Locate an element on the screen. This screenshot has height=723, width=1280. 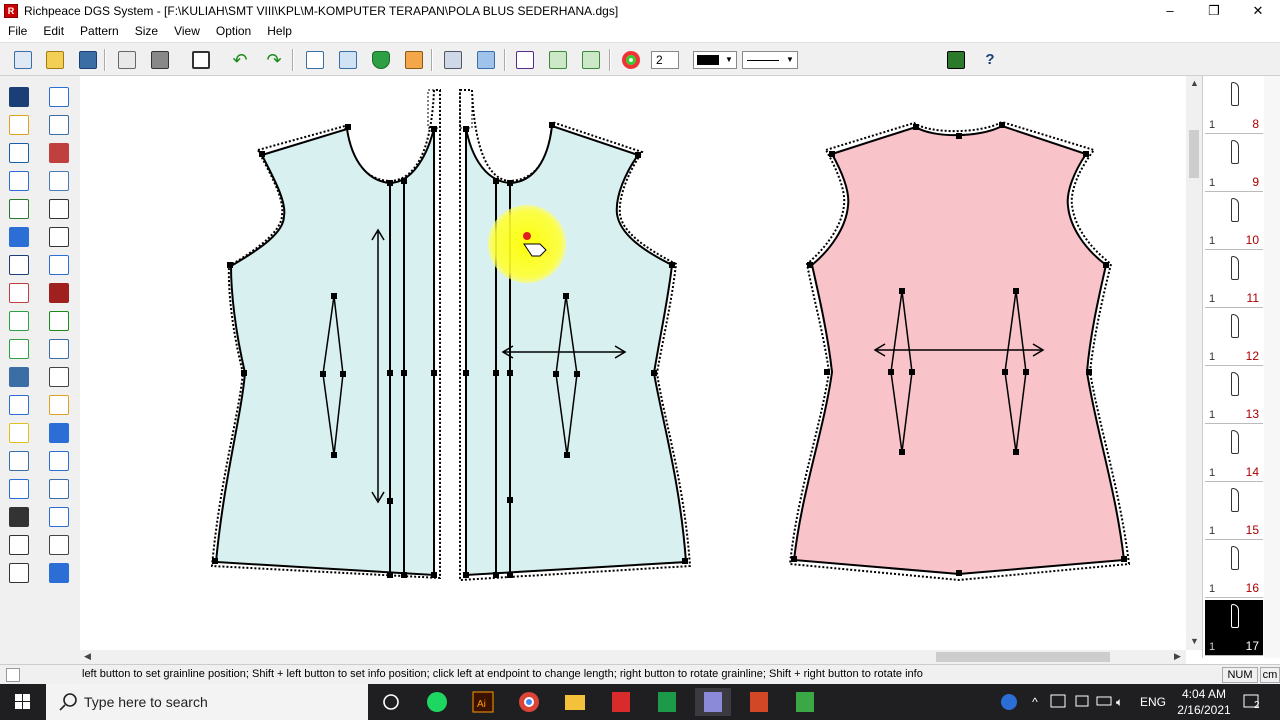
notifications-button: 2 is located at coordinates (1253, 702).